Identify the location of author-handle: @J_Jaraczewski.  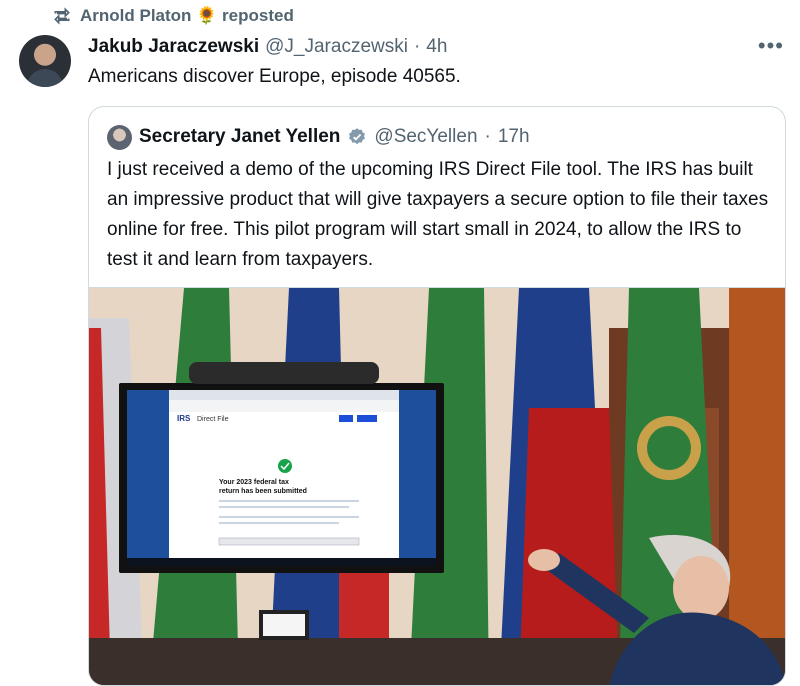
(336, 47).